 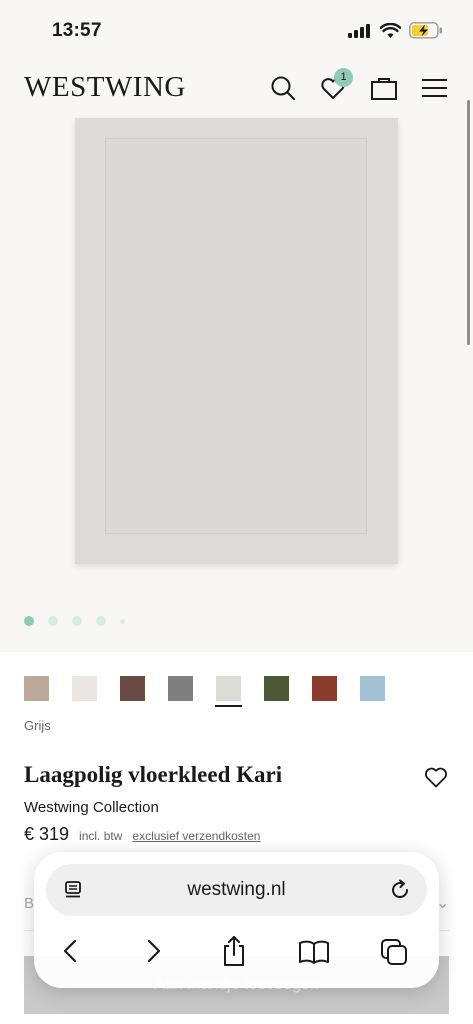 What do you see at coordinates (390, 30) in the screenshot?
I see `wifi-icon` at bounding box center [390, 30].